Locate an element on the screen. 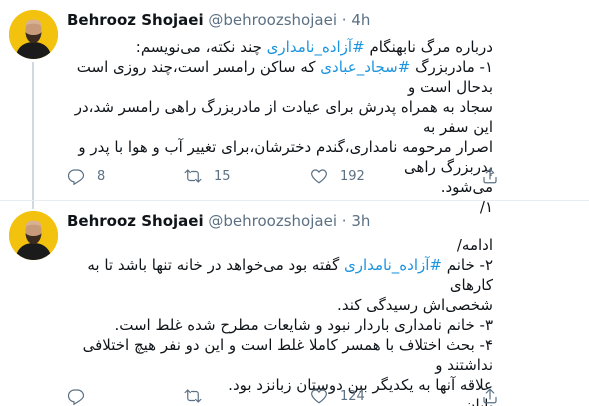  line-text: درباره مرگ نابهنگام is located at coordinates (428, 47).